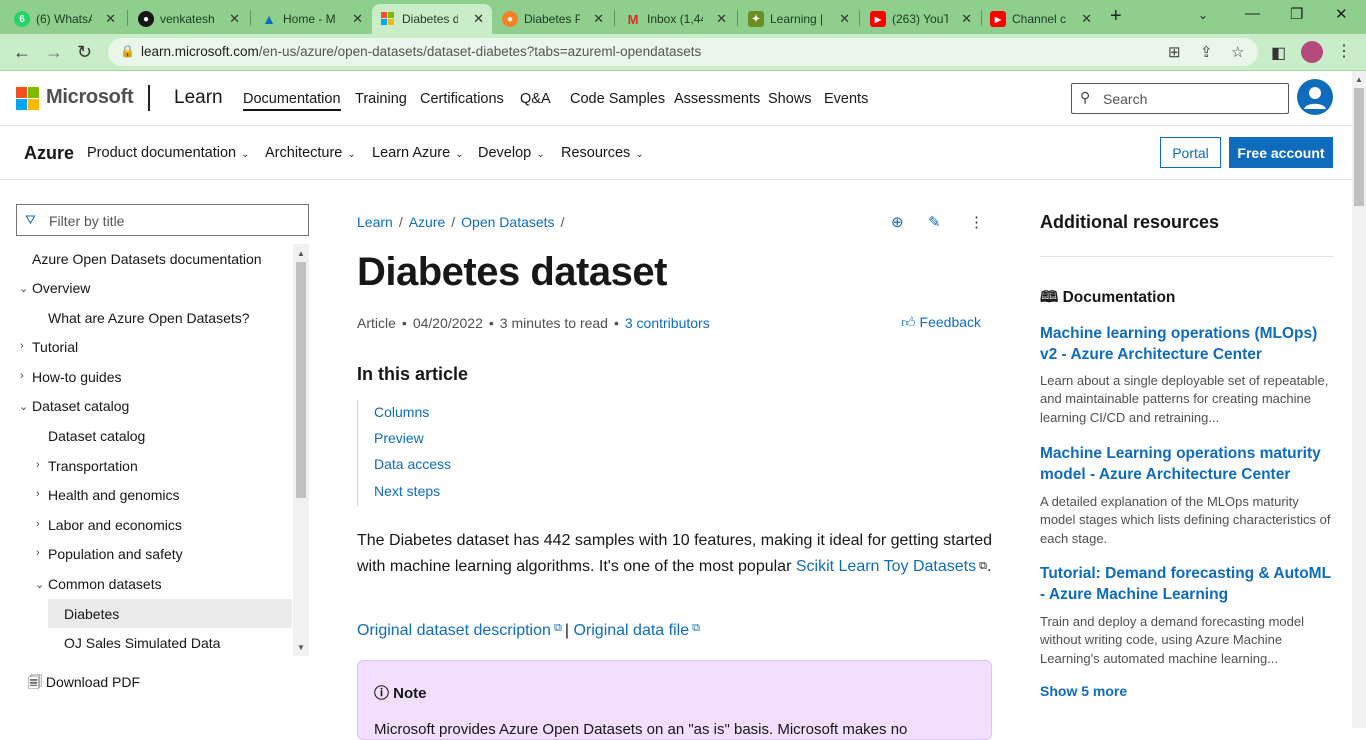 This screenshot has height=740, width=1366. I want to click on filter-by-title-input: ⛛ Filter by title, so click(162, 220).